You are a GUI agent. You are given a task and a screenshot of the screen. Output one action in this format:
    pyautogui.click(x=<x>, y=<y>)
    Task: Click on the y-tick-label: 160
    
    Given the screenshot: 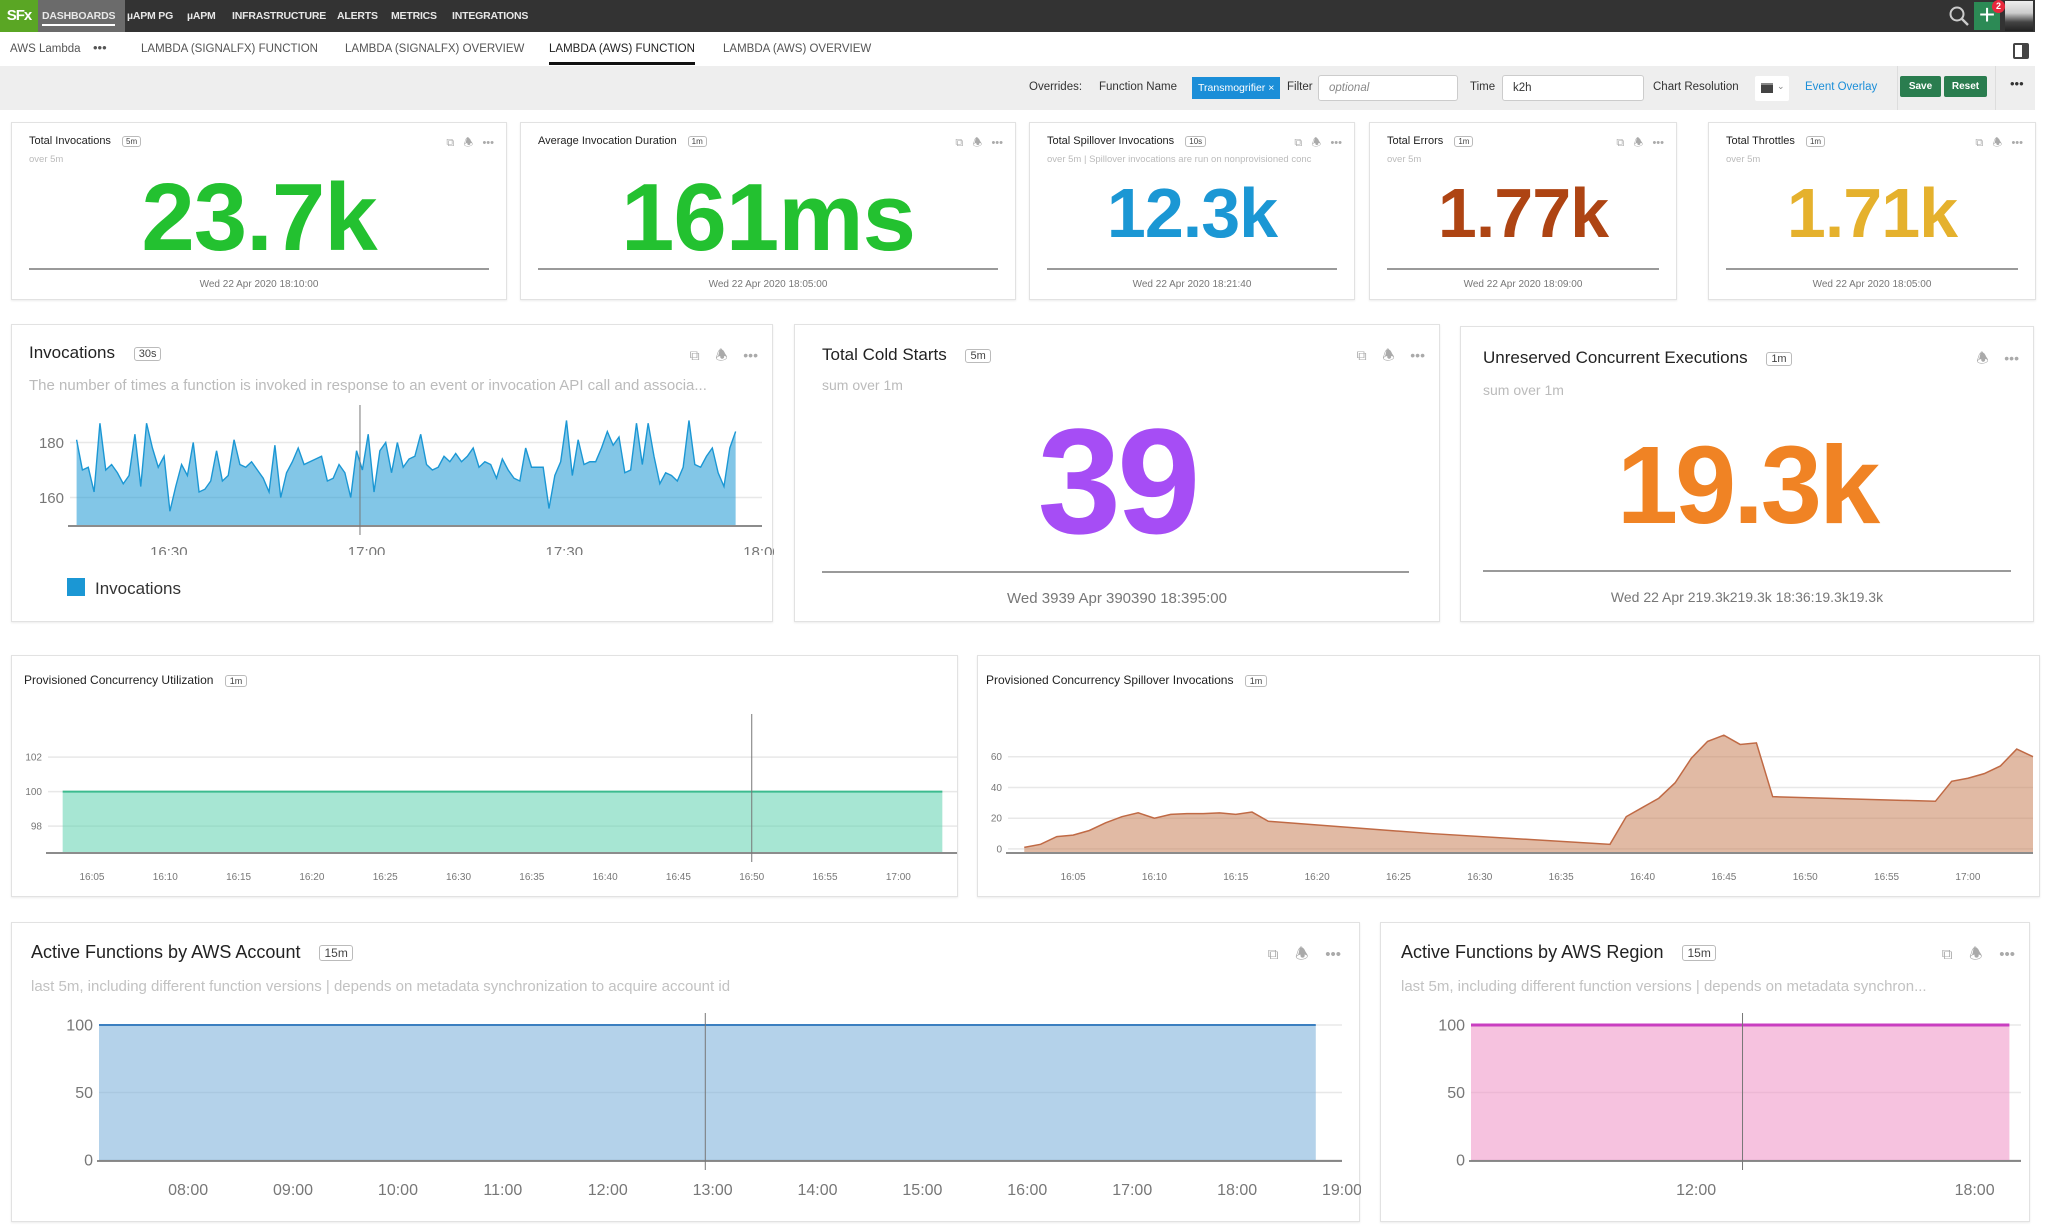 What is the action you would take?
    pyautogui.click(x=51, y=498)
    